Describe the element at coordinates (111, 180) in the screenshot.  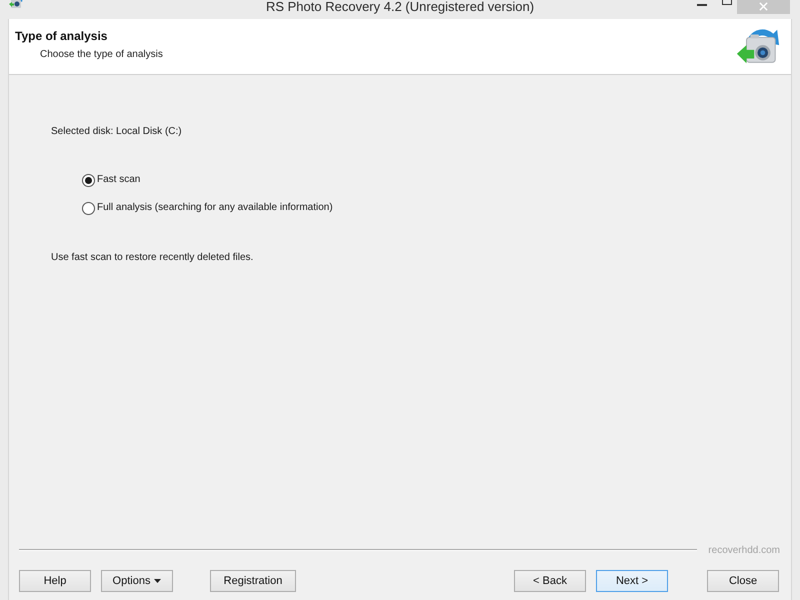
I see `radio-option: Fast scan` at that location.